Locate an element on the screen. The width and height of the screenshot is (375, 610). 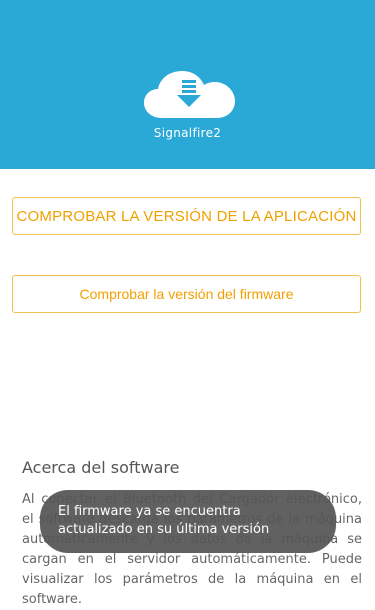
check-firmware-version-button: Comprobar la versión del firmware is located at coordinates (186, 294).